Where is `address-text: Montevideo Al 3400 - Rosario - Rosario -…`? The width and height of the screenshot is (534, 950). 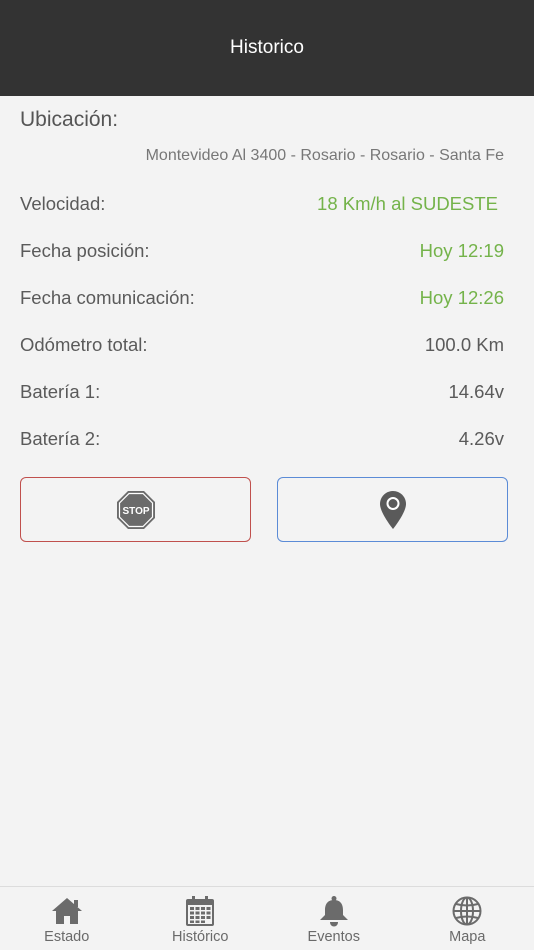
address-text: Montevideo Al 3400 - Rosario - Rosario -… is located at coordinates (324, 155).